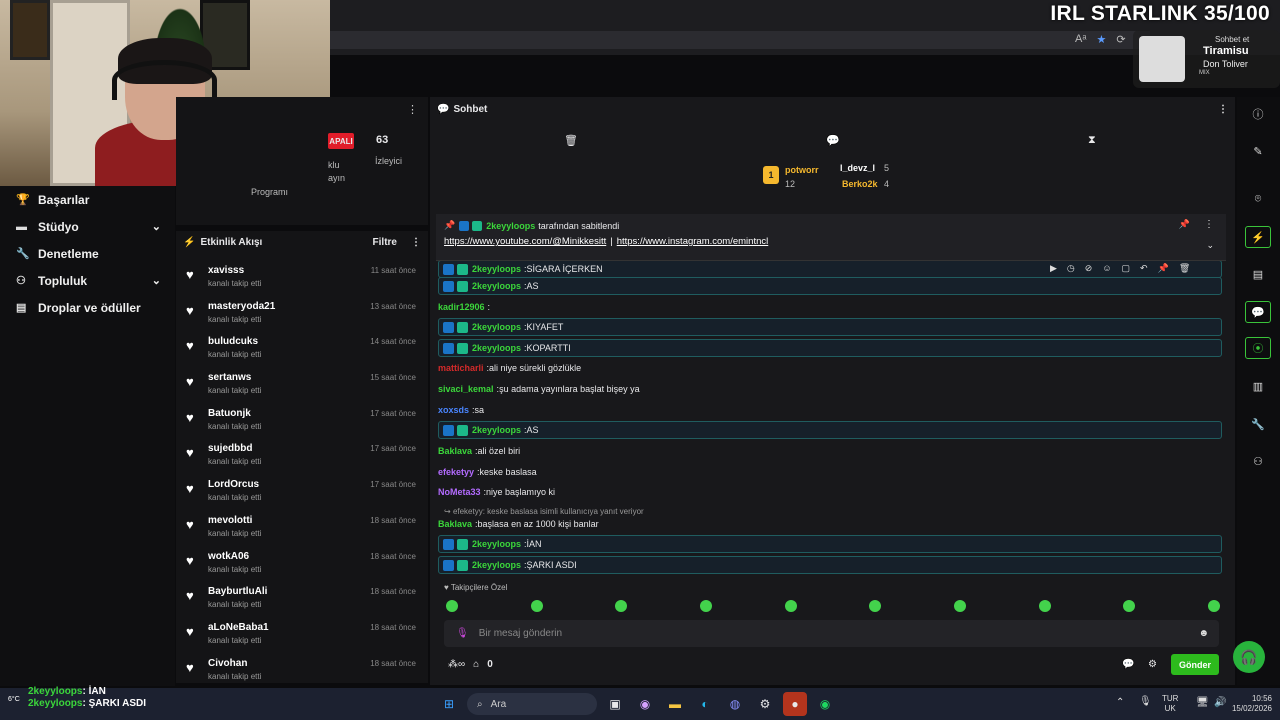 The width and height of the screenshot is (1280, 720). Describe the element at coordinates (479, 451) in the screenshot. I see `chat-message: Baklava: ali özel biri` at that location.